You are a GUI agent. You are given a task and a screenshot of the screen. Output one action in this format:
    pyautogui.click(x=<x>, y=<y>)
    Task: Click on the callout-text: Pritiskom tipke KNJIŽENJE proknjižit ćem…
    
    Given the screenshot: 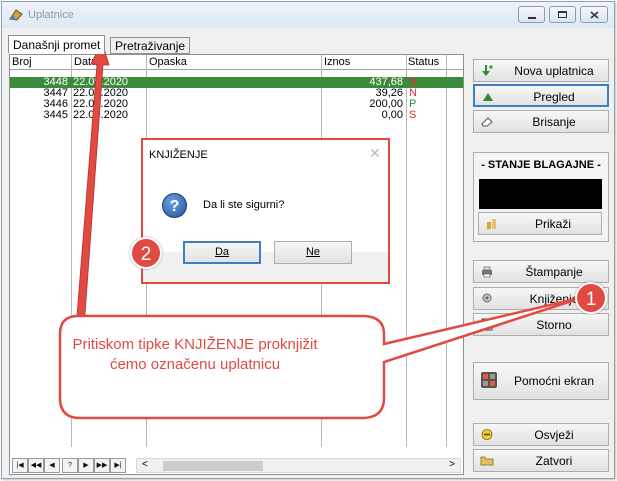 What is the action you would take?
    pyautogui.click(x=195, y=354)
    